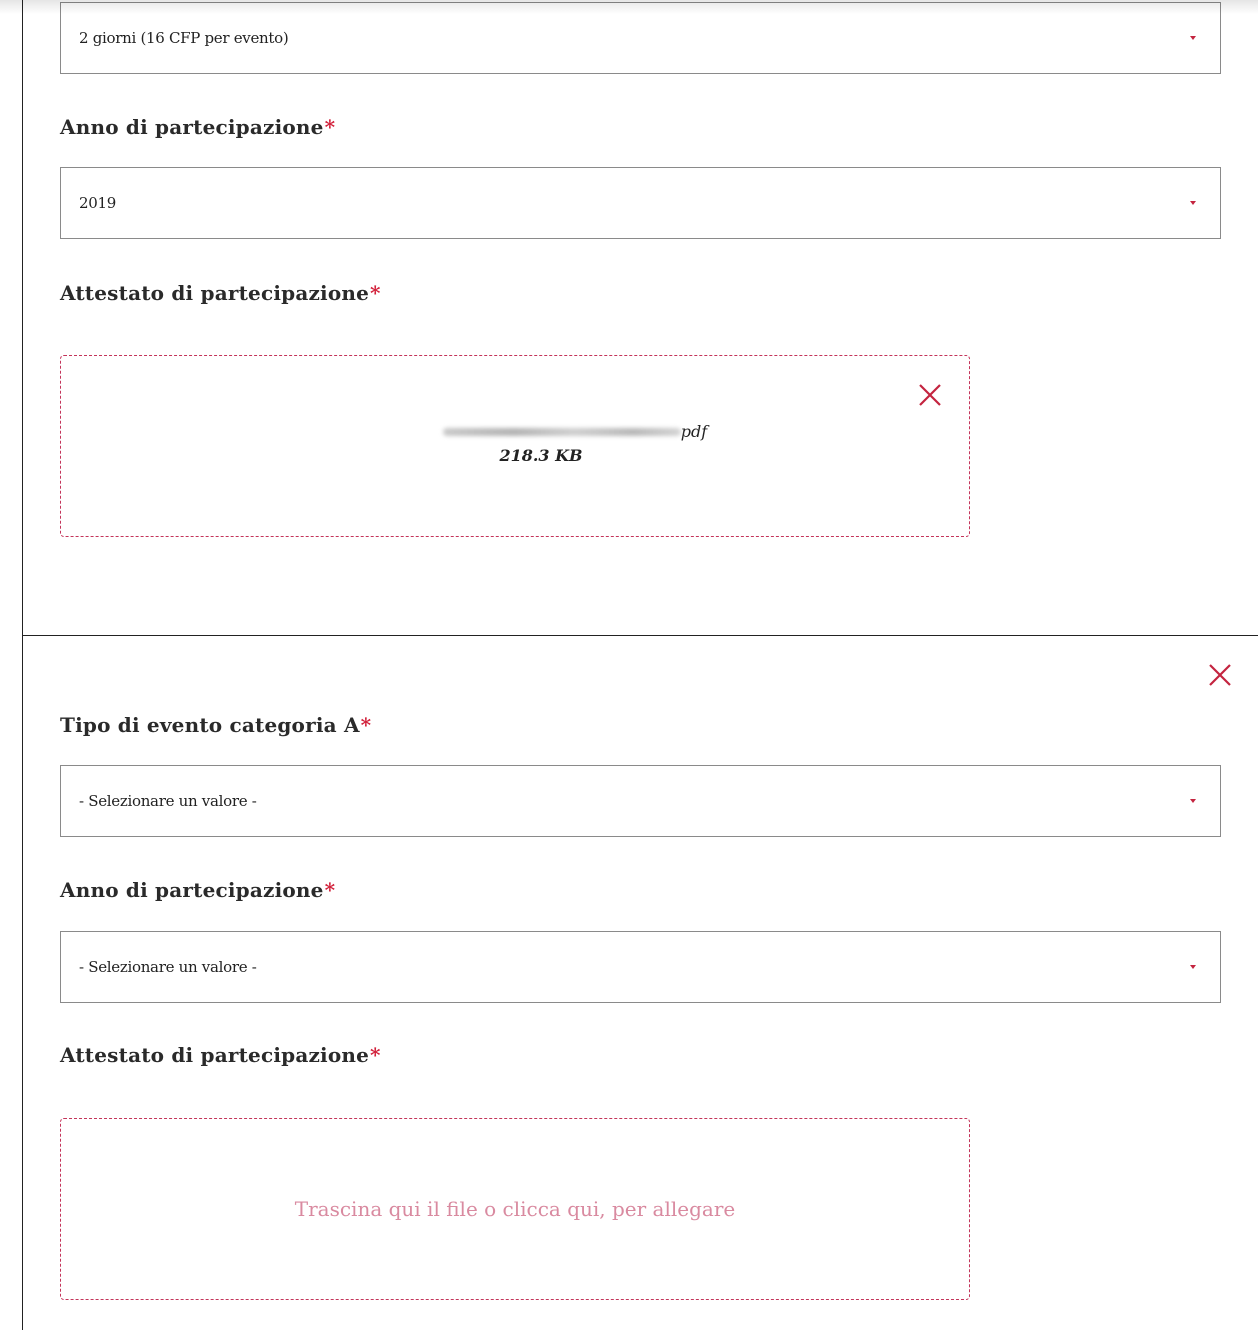 The width and height of the screenshot is (1258, 1330). I want to click on uploaded-file-info: pdf 218.3 KB, so click(515, 443).